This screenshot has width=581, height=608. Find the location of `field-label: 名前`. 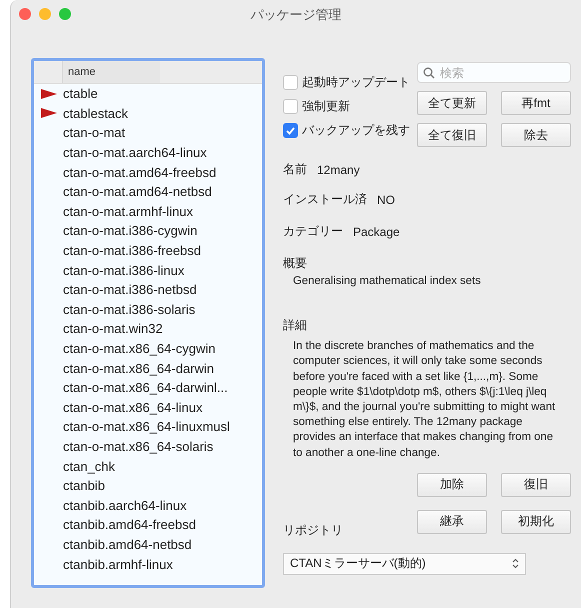

field-label: 名前 is located at coordinates (295, 169).